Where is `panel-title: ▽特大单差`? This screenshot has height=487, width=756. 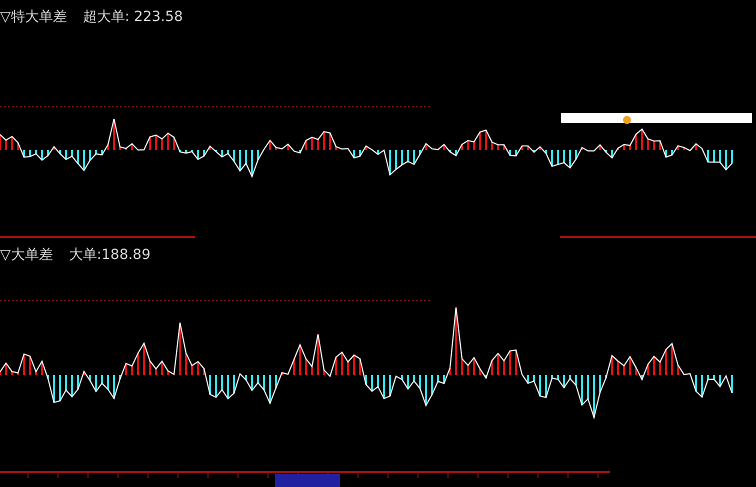
panel-title: ▽特大单差 is located at coordinates (33, 17).